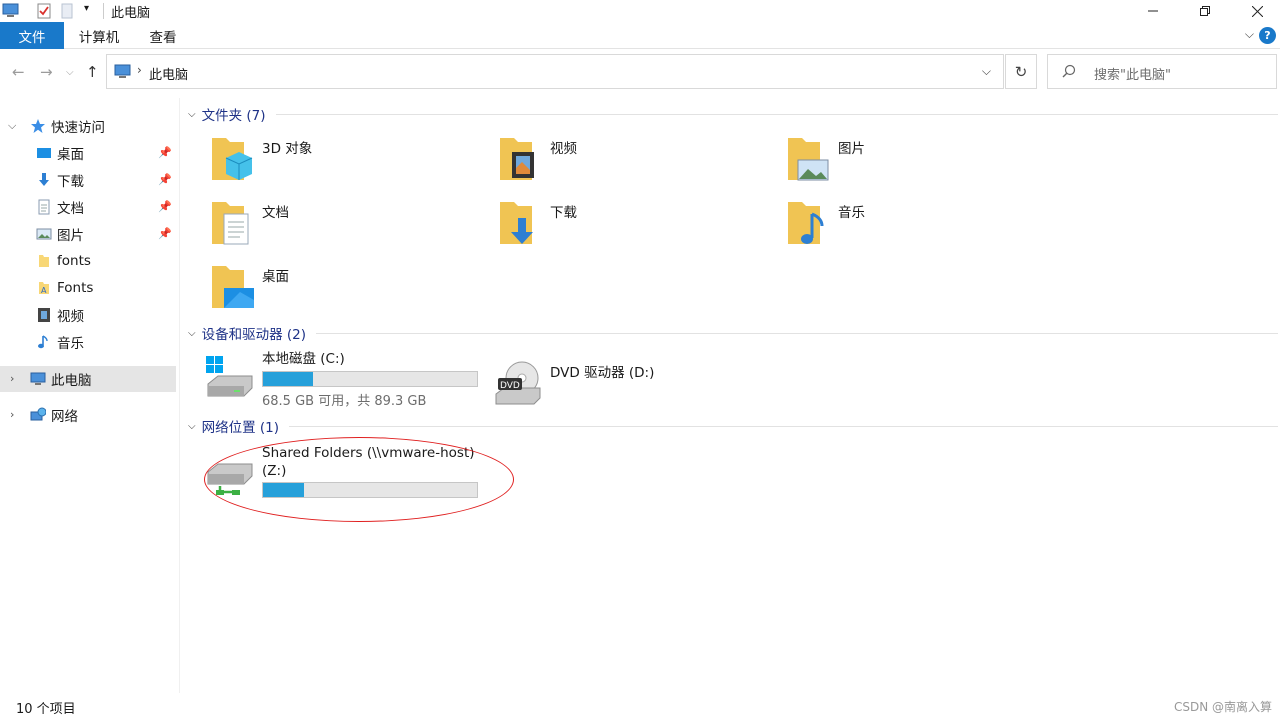 The height and width of the screenshot is (718, 1280). What do you see at coordinates (74, 261) in the screenshot?
I see `sidebar-label: fonts` at bounding box center [74, 261].